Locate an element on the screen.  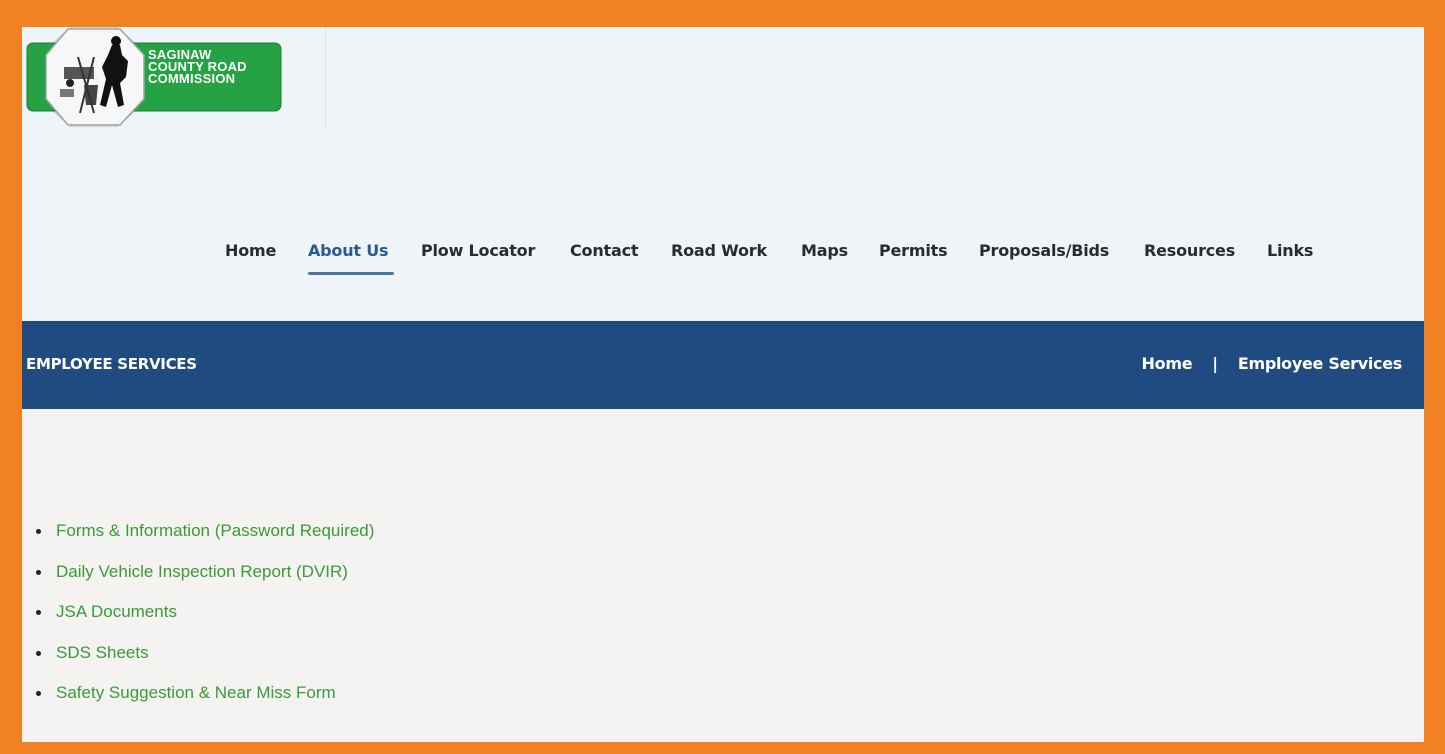
breadcrumb-current: Employee Services is located at coordinates (1319, 363).